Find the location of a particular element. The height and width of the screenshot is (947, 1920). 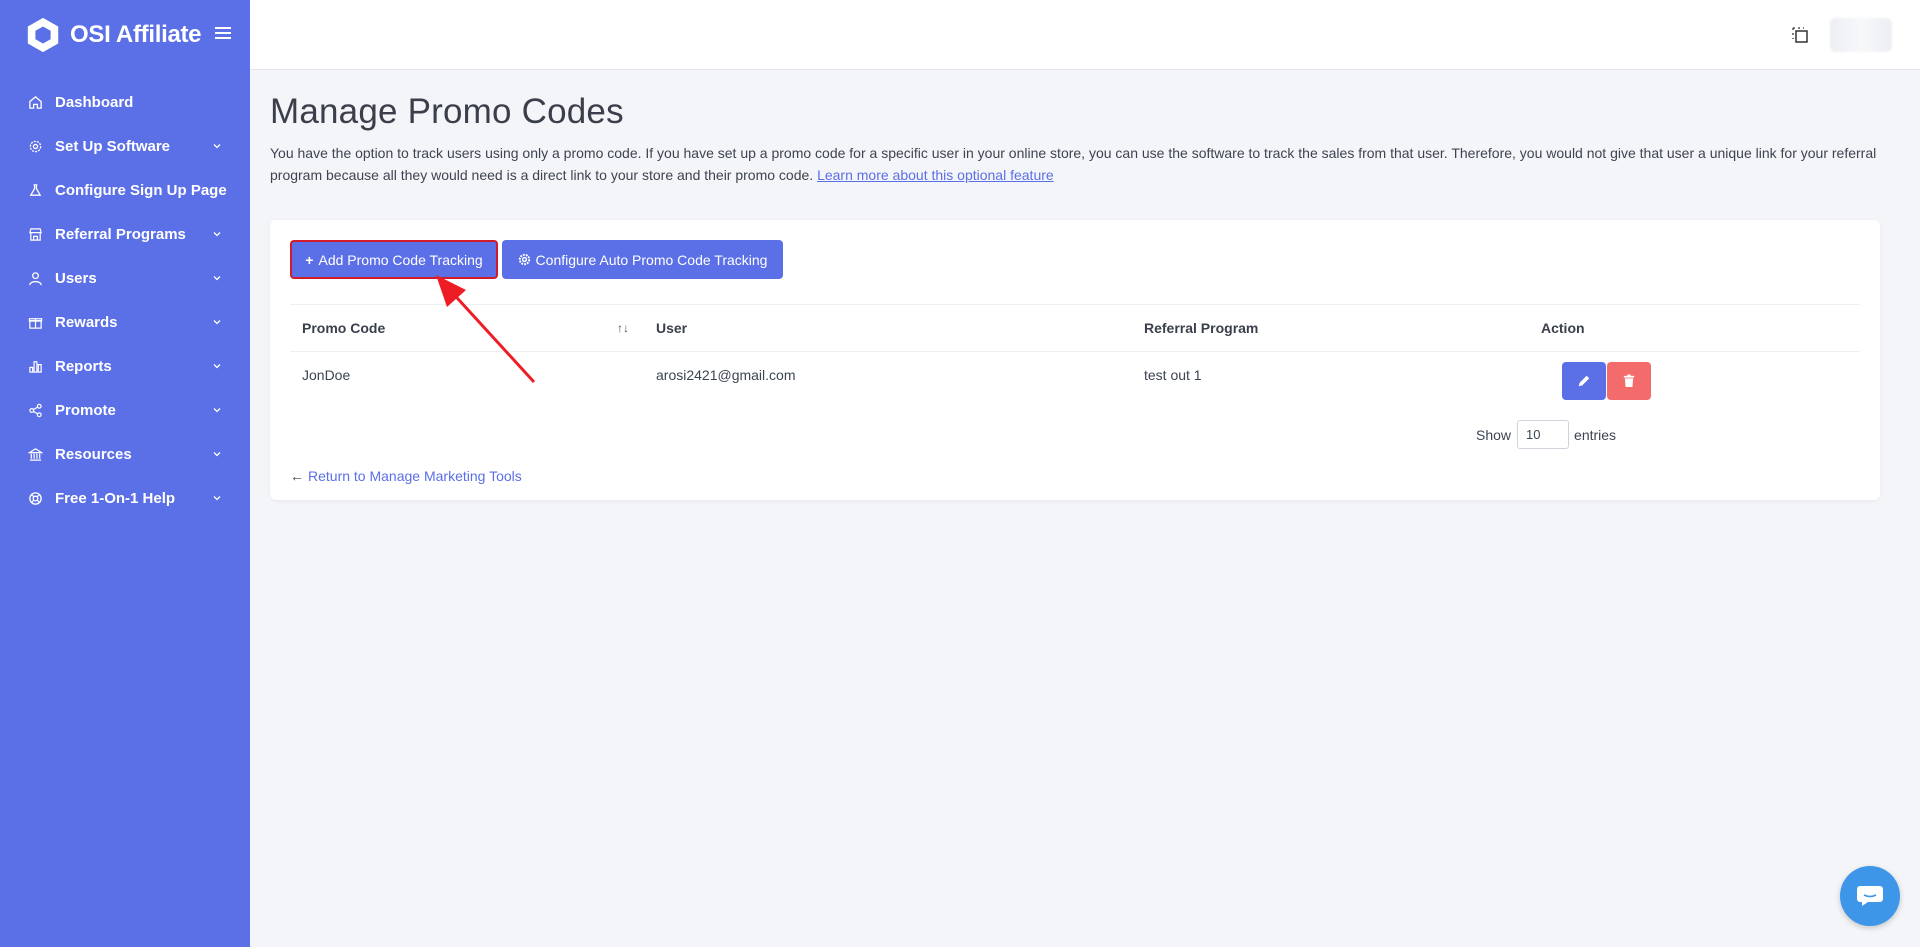

fullscreen-icon is located at coordinates (1800, 35).